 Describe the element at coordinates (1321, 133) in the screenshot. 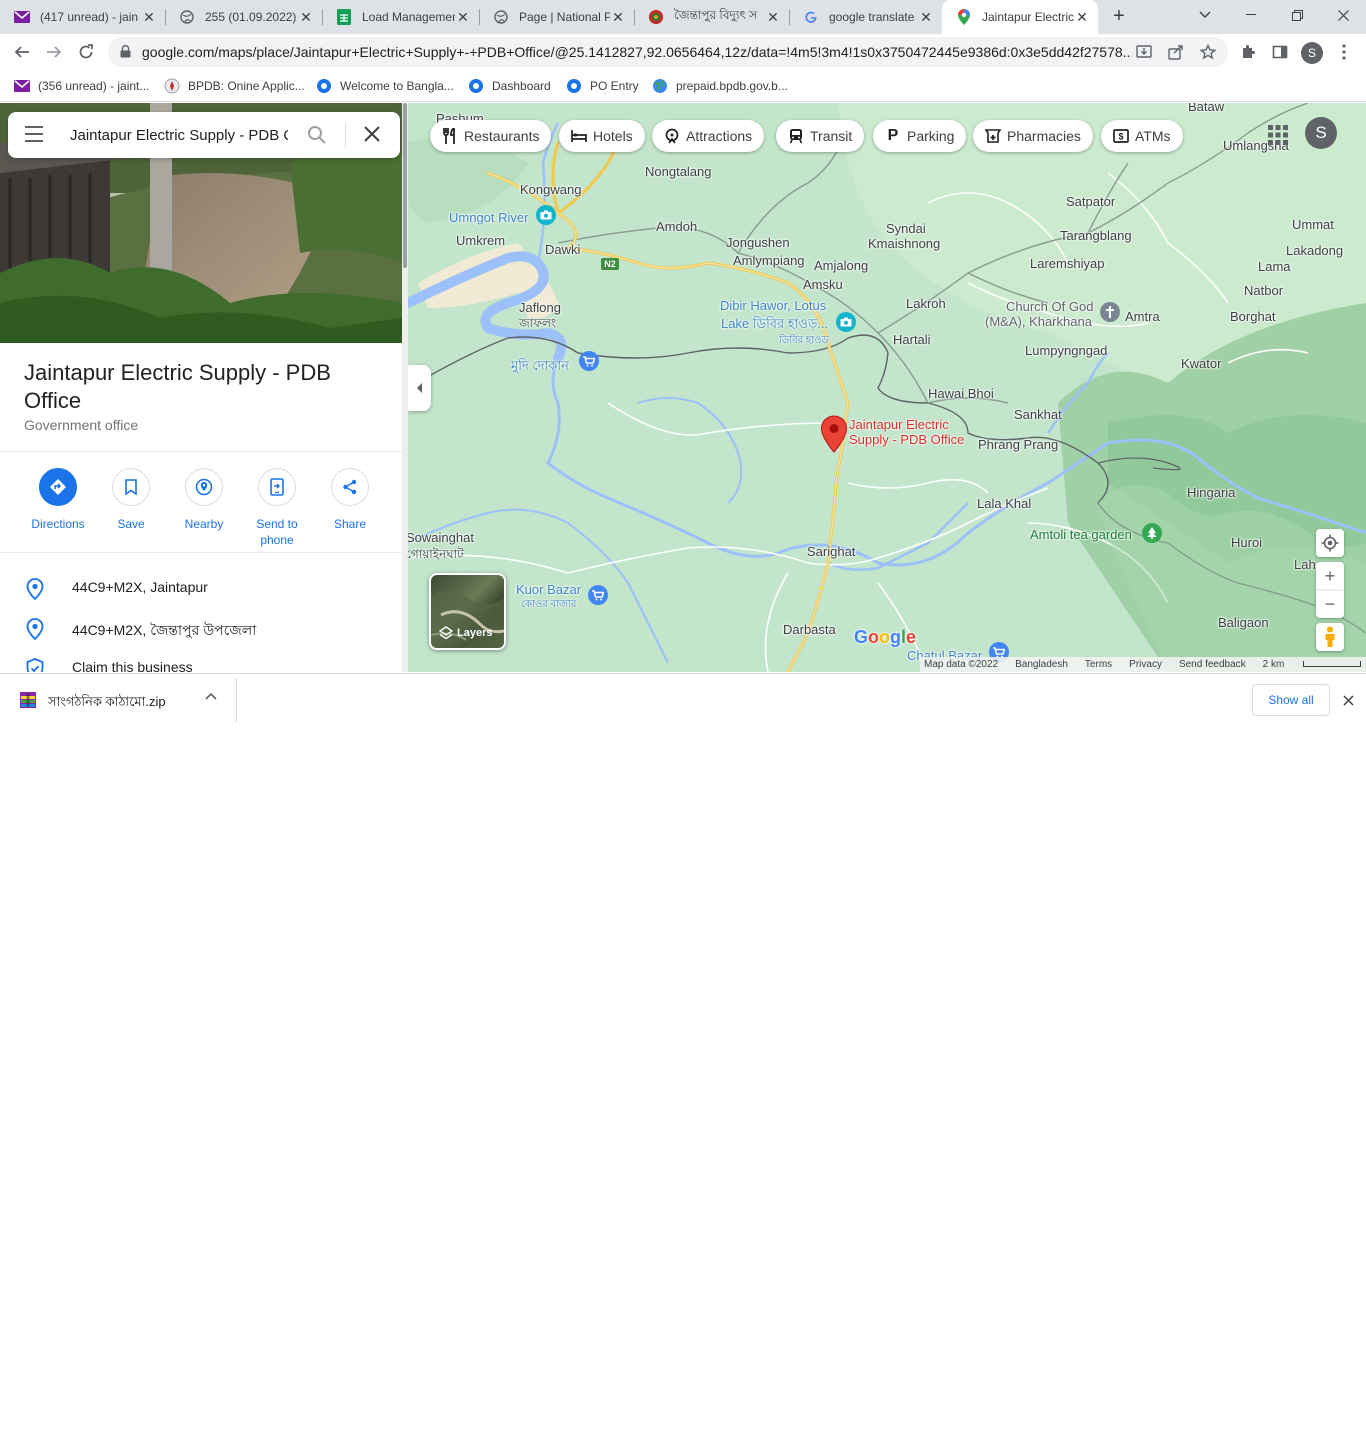

I see `account-avatar: S` at that location.